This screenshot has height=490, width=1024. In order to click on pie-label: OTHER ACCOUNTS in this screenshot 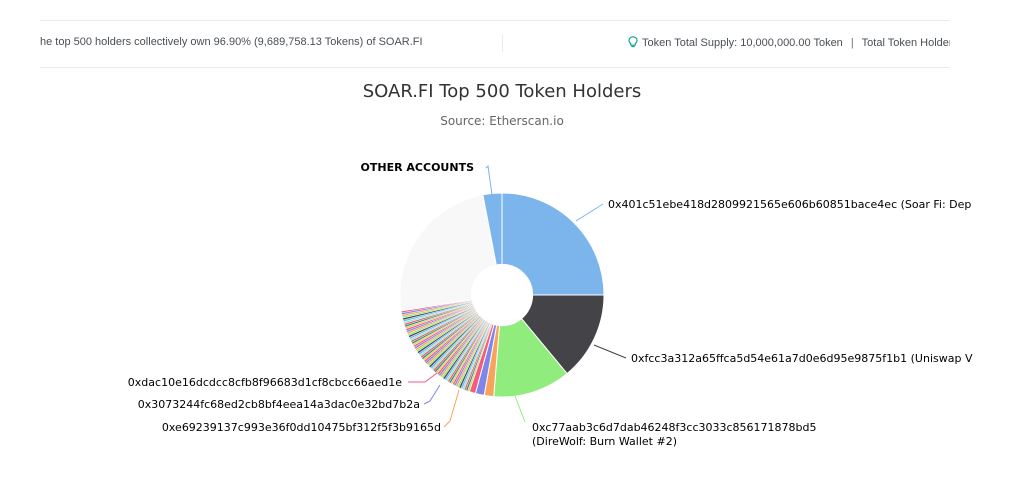, I will do `click(418, 167)`.